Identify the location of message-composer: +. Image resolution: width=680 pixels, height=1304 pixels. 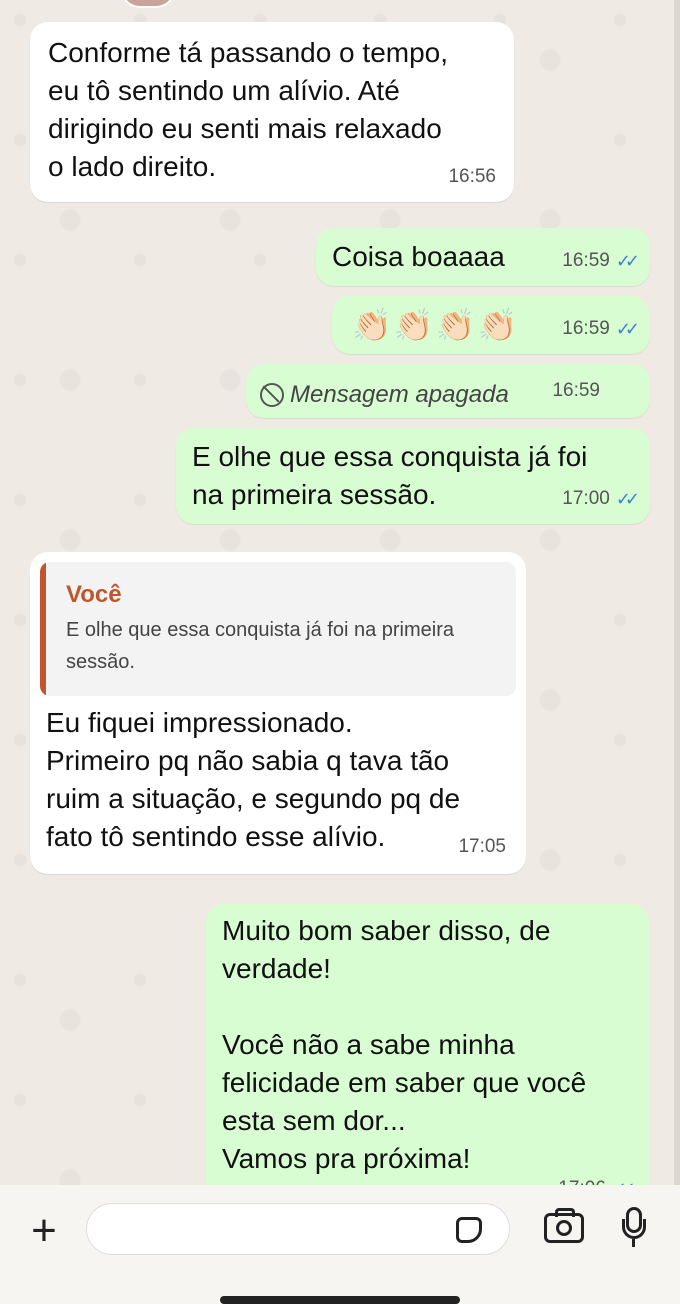
(340, 1244).